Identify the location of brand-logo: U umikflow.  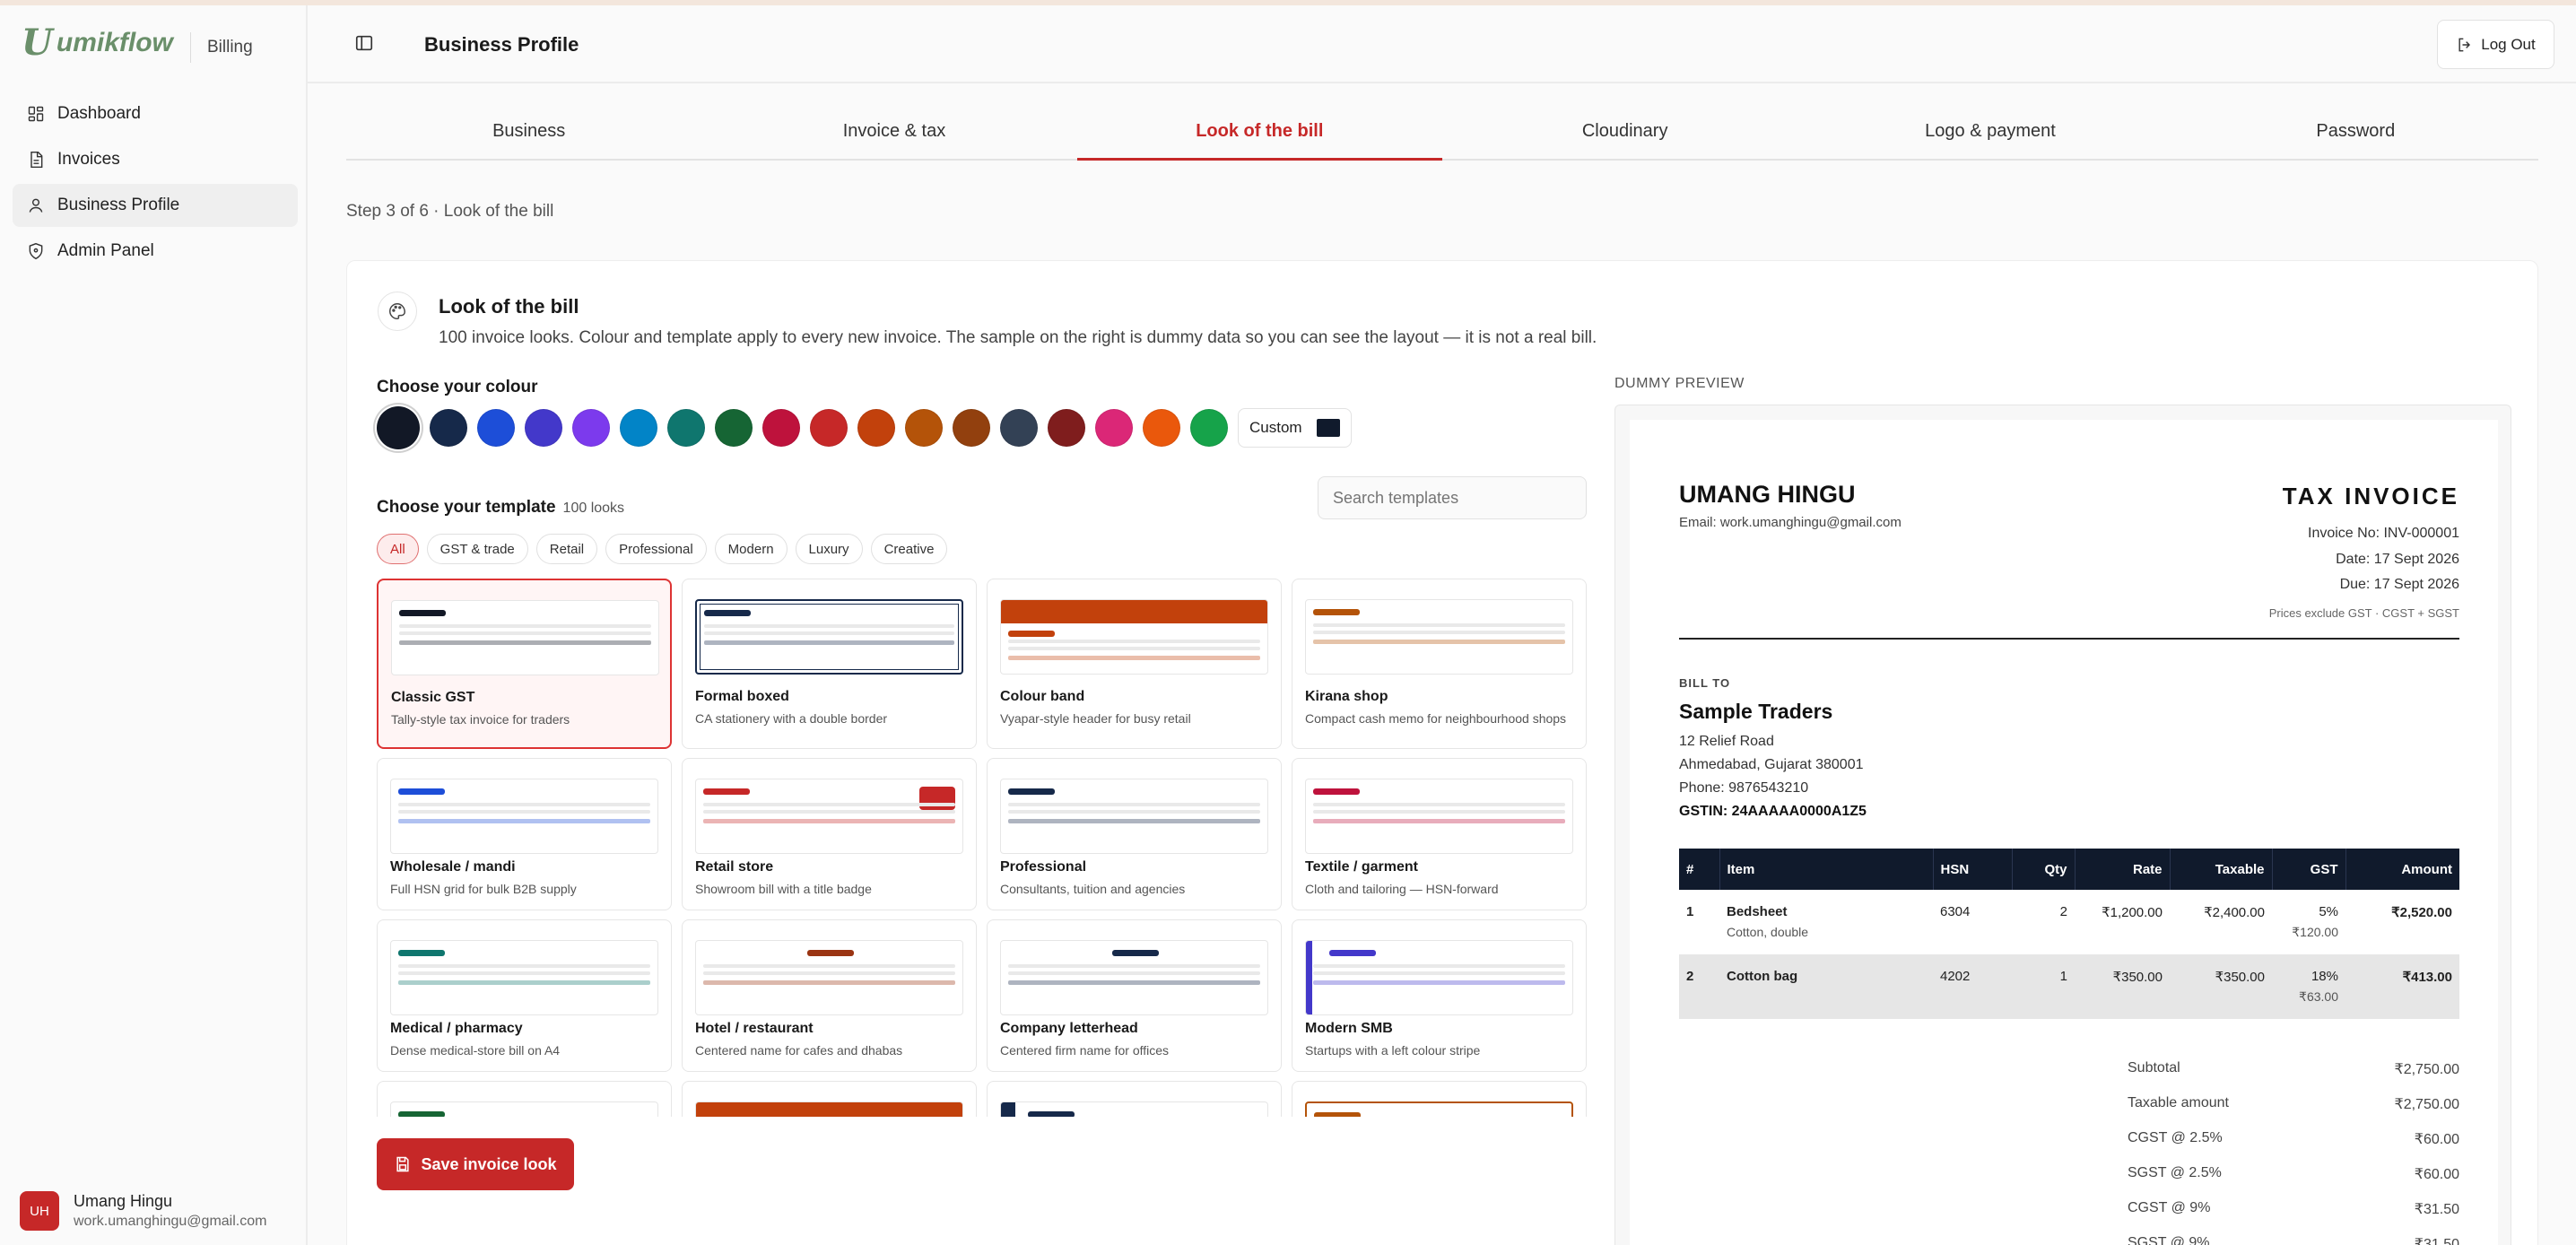
(97, 43).